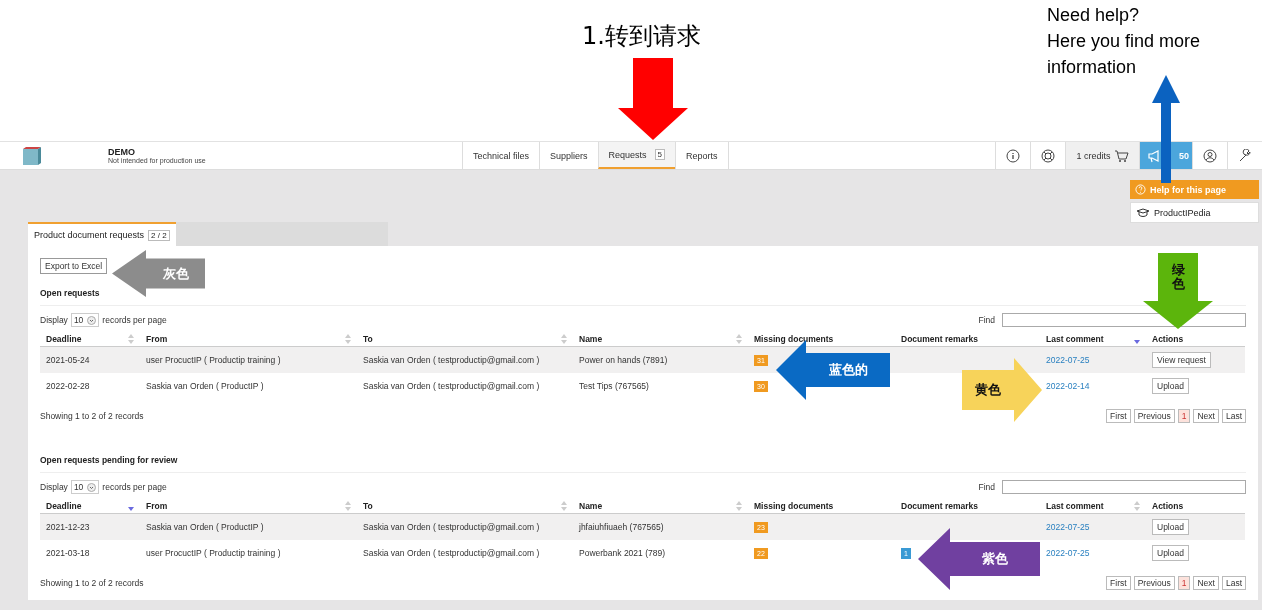 Image resolution: width=1262 pixels, height=611 pixels. What do you see at coordinates (68, 553) in the screenshot?
I see `table-cell-text: 2021-03-18` at bounding box center [68, 553].